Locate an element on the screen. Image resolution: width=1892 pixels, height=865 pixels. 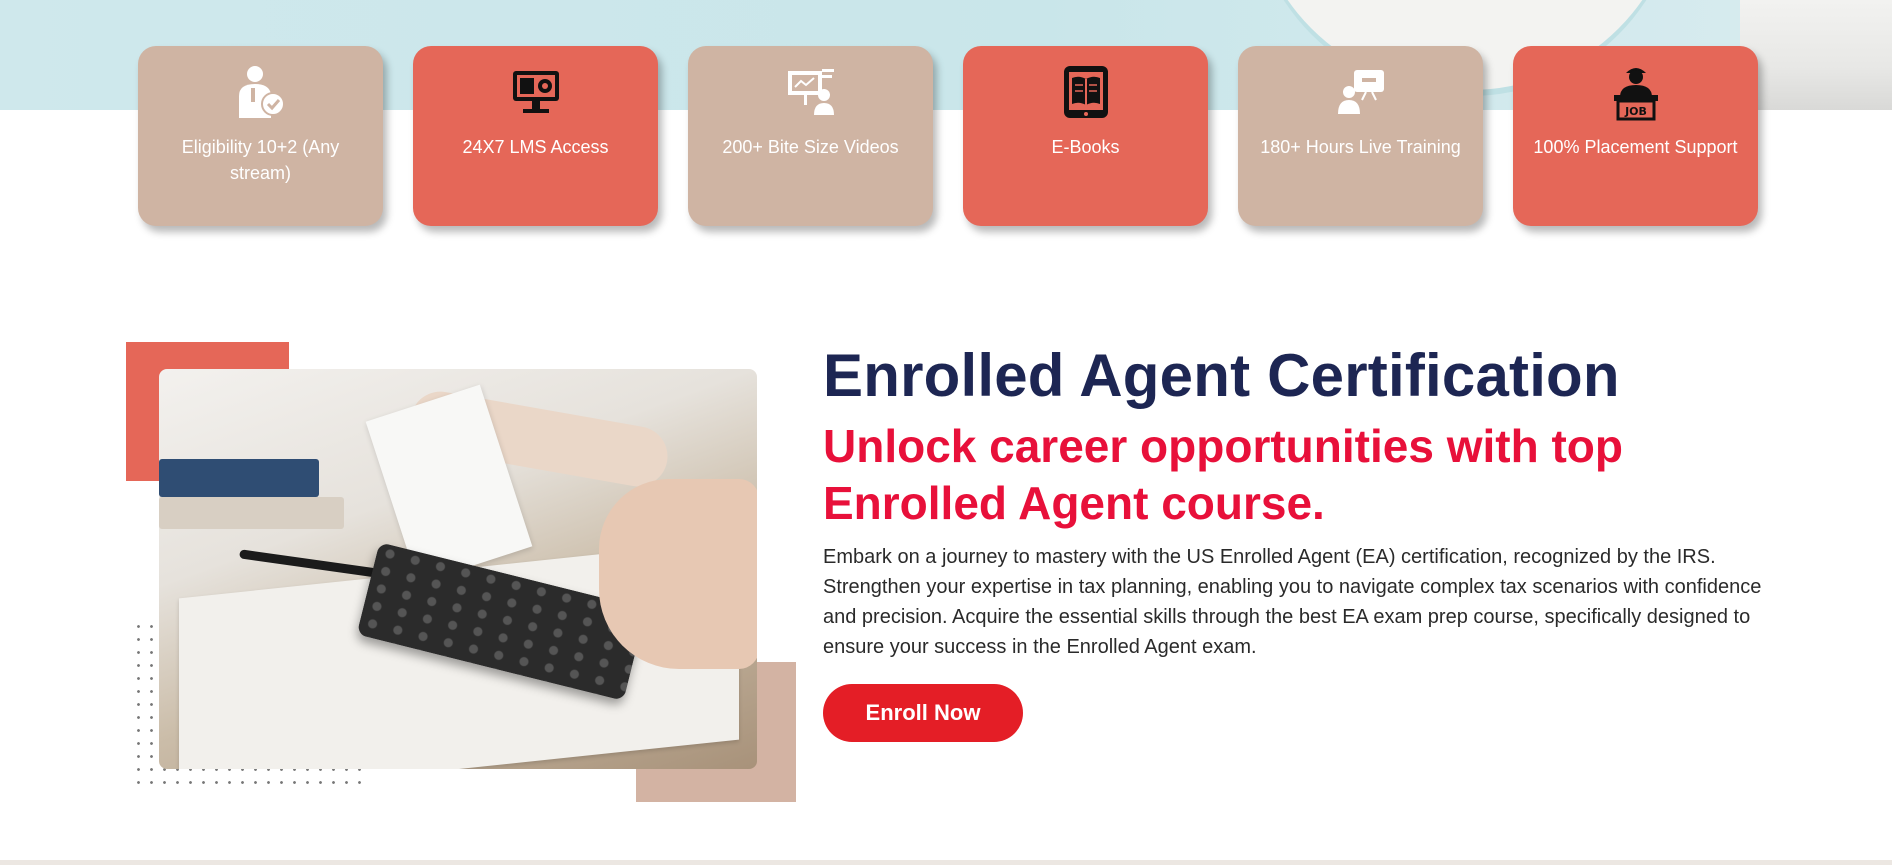
feature-card-videos: 200+ Bite Size Videos is located at coordinates (810, 136).